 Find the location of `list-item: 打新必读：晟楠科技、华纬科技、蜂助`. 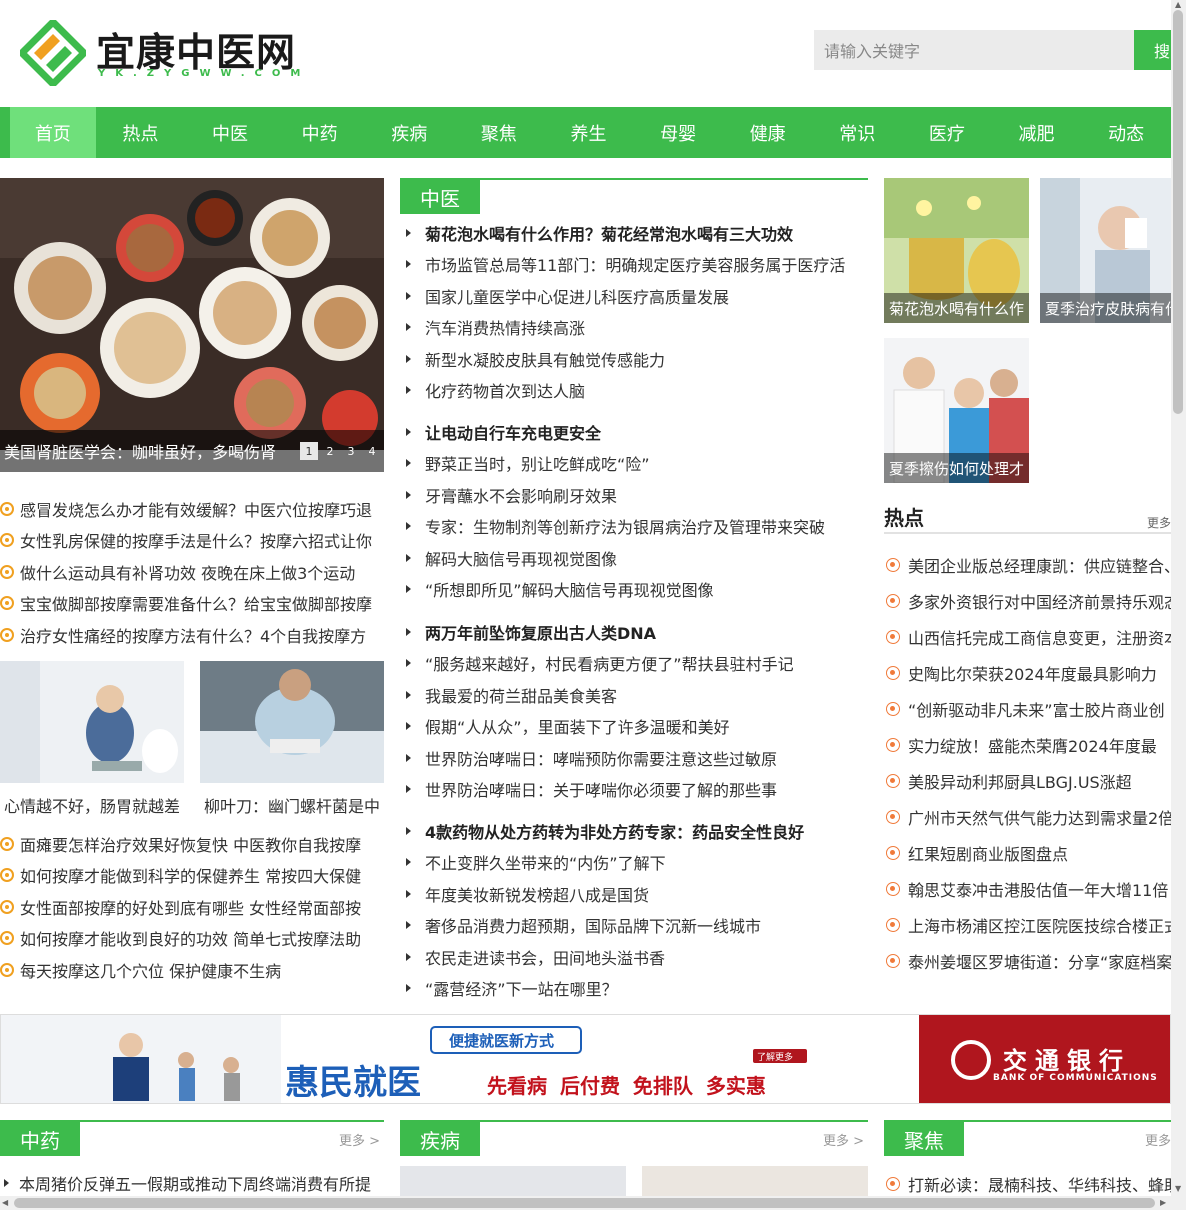

list-item: 打新必读：晟楠科技、华纬科技、蜂助 is located at coordinates (1027, 1184).